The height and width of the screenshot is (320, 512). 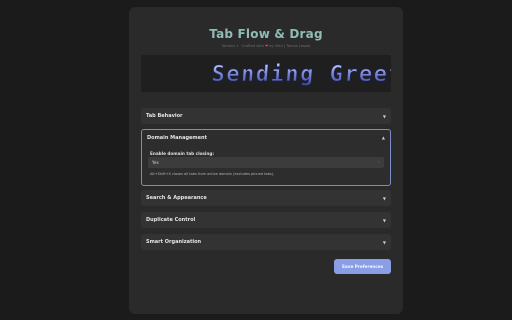 I want to click on select-value: Yes, so click(x=155, y=162).